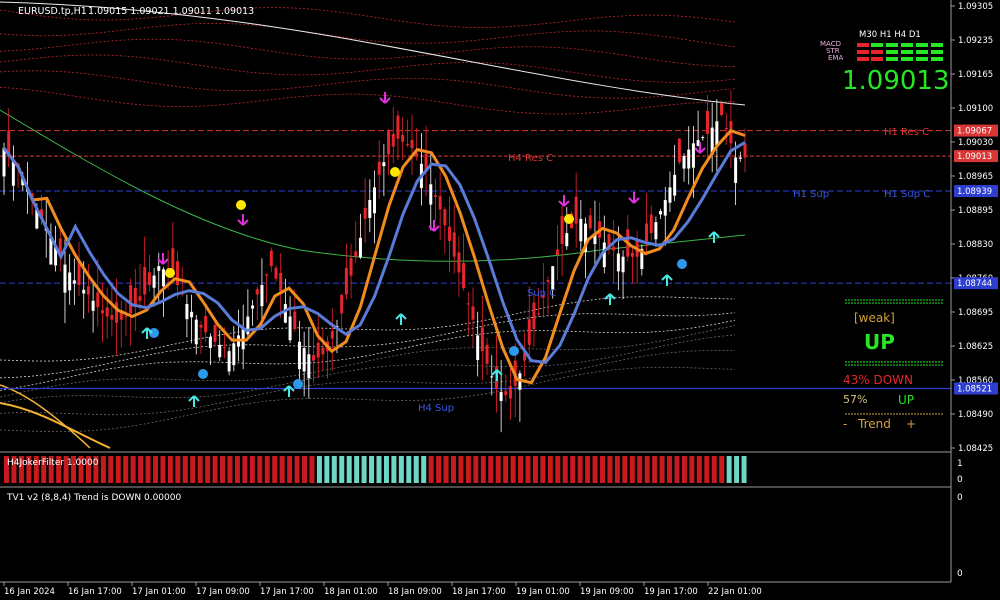  Describe the element at coordinates (975, 177) in the screenshot. I see `price-tick-label: 1.08965` at that location.